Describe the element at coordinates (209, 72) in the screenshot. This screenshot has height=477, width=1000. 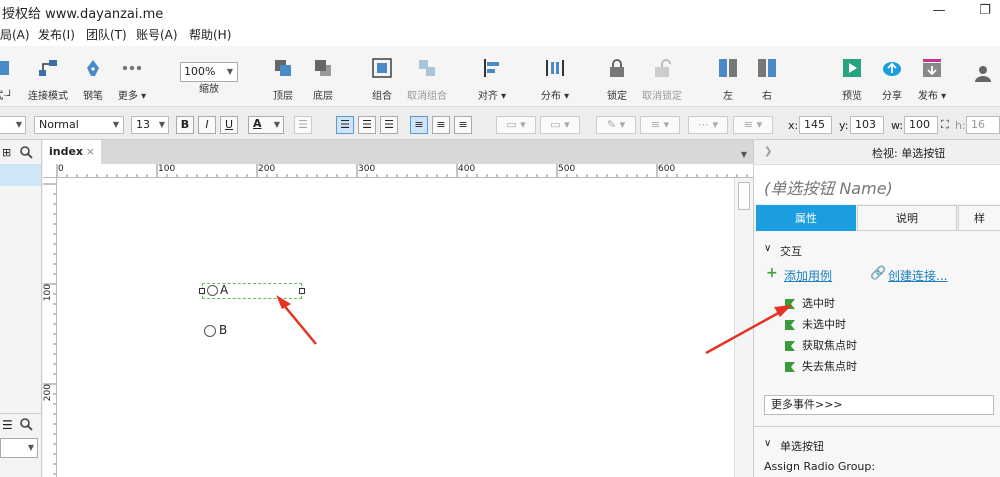
I see `zoom-select: 100% ▼` at that location.